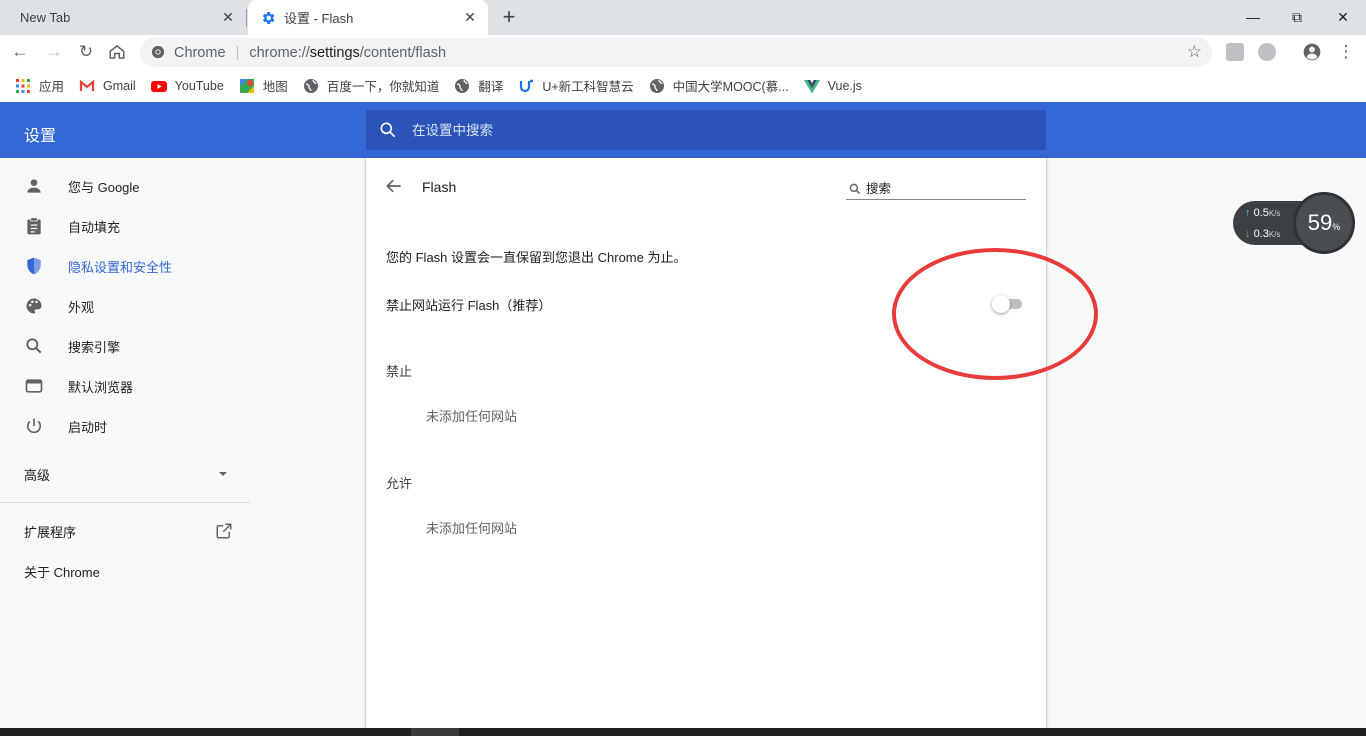  Describe the element at coordinates (125, 502) in the screenshot. I see `sidebar-divider` at that location.